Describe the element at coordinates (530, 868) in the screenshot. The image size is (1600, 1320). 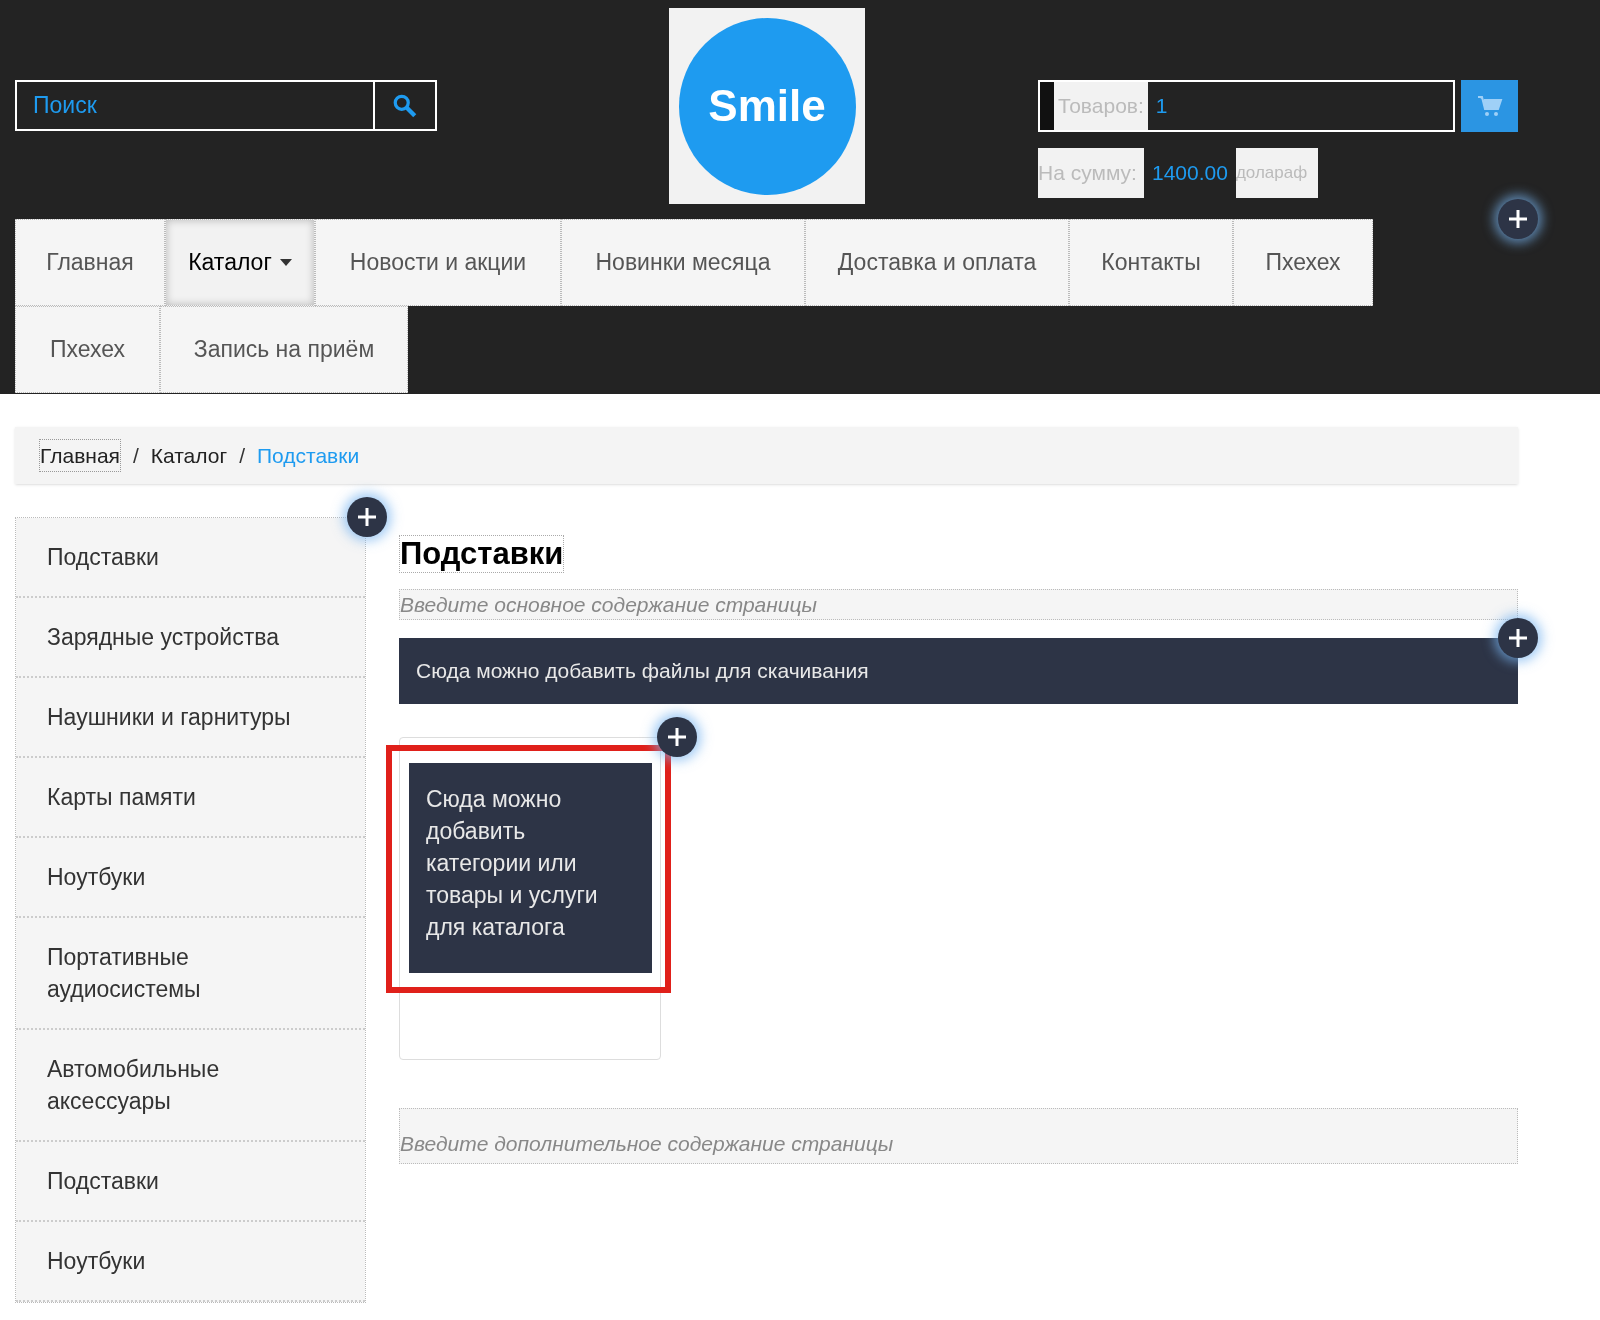
I see `catalog-placeholder: Сюда можно добавить категории или товары и услуги для каталога` at that location.